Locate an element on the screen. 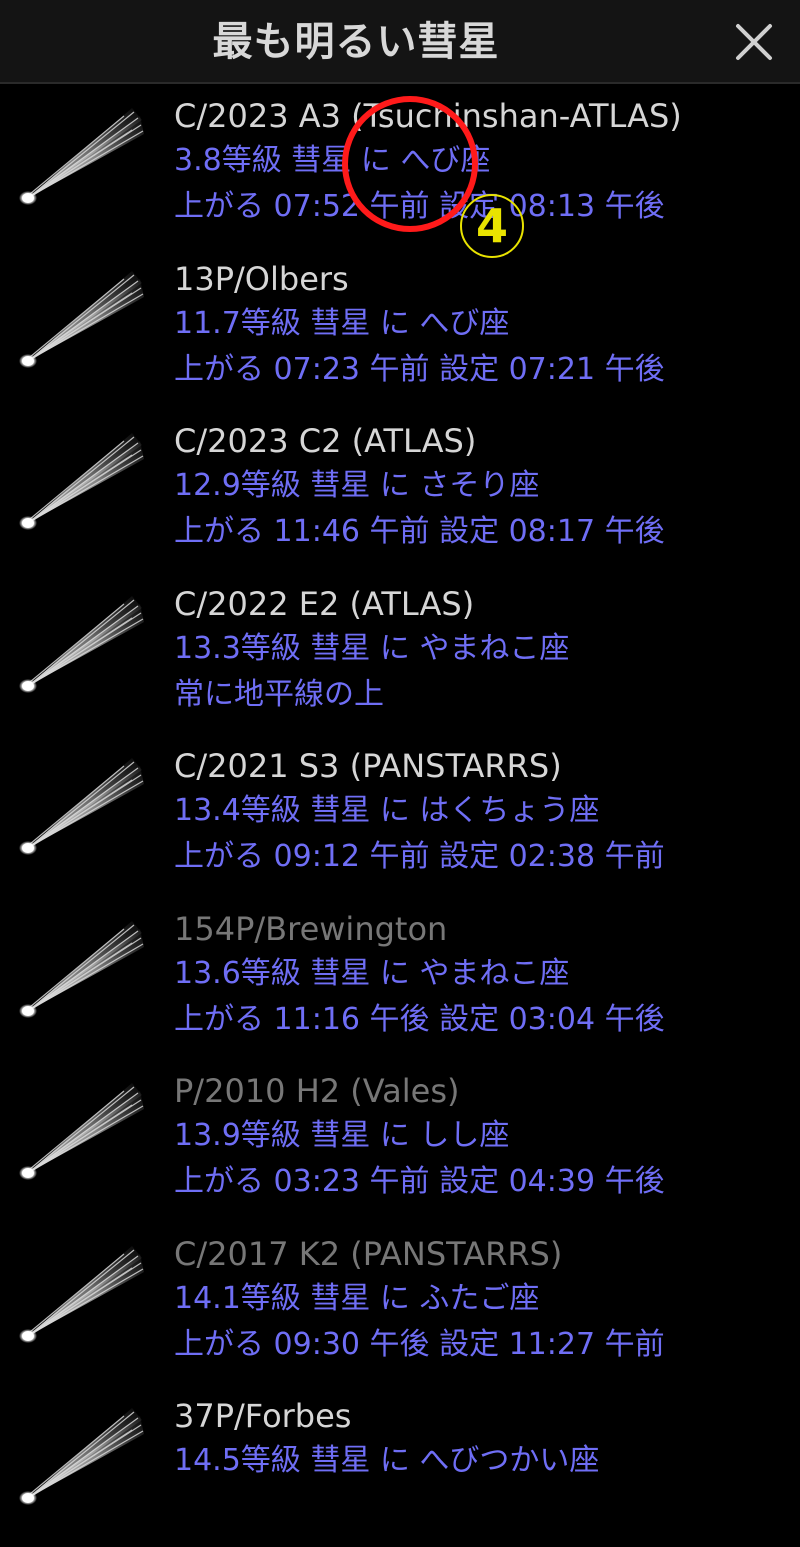 The image size is (800, 1547). close-icon is located at coordinates (754, 42).